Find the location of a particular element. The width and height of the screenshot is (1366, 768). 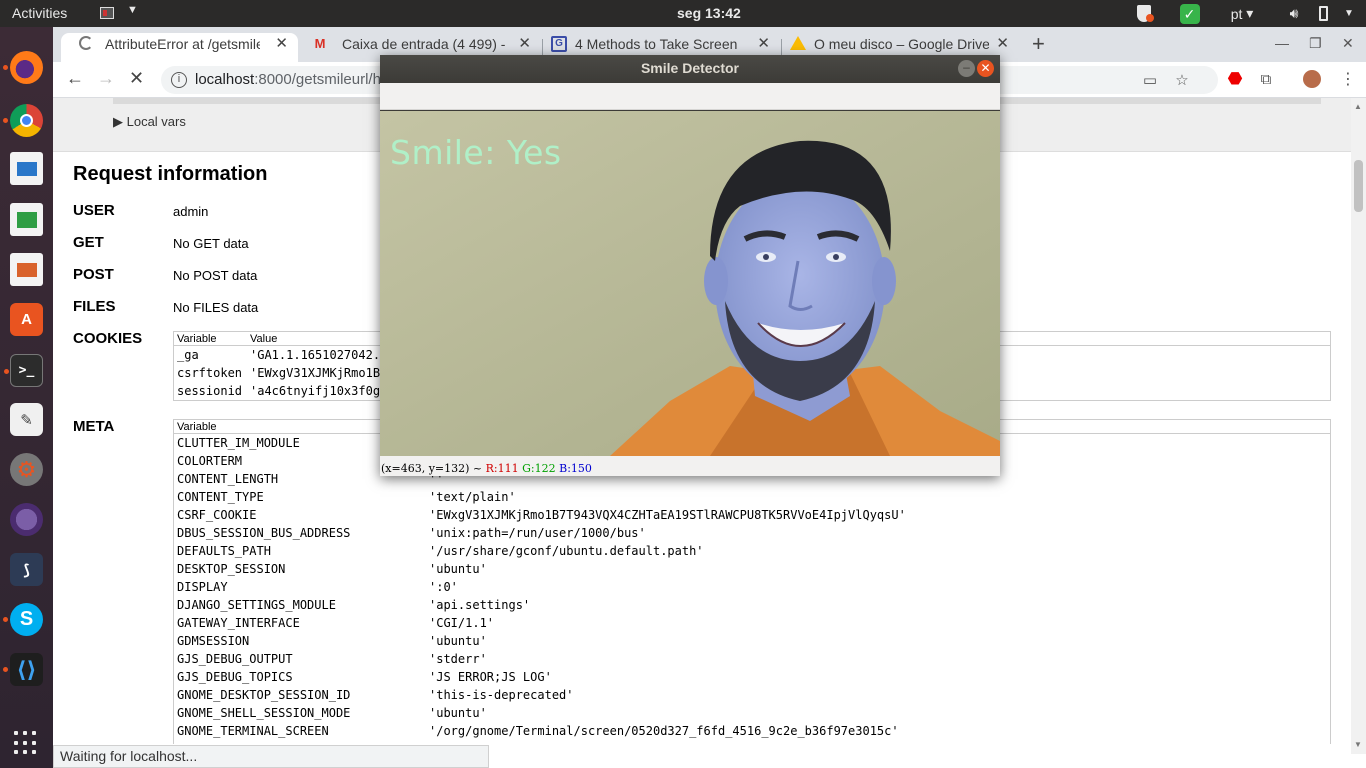

user-label: USER is located at coordinates (94, 210).